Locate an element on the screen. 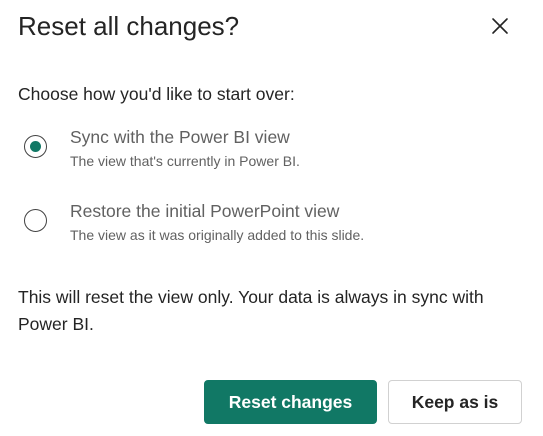 This screenshot has width=543, height=436. option-label: Restore the initial PowerPoint view is located at coordinates (205, 211).